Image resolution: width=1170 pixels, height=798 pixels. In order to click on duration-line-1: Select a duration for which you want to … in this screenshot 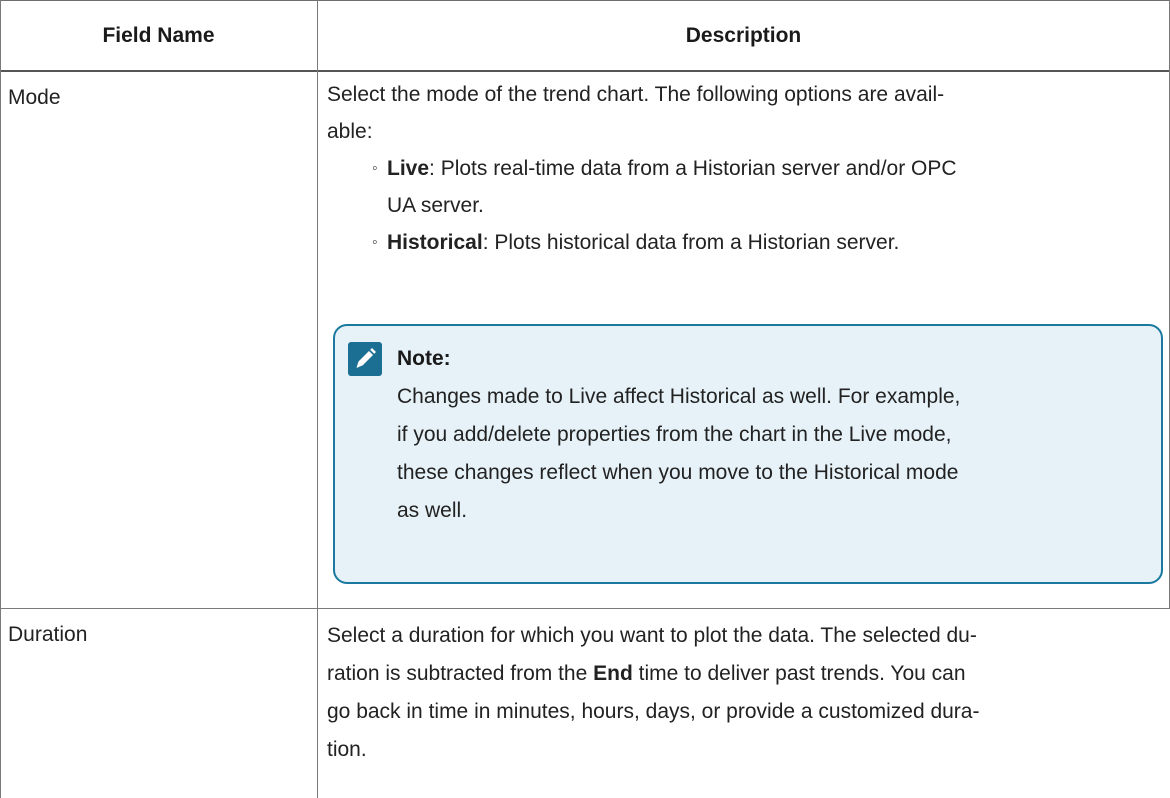, I will do `click(652, 635)`.